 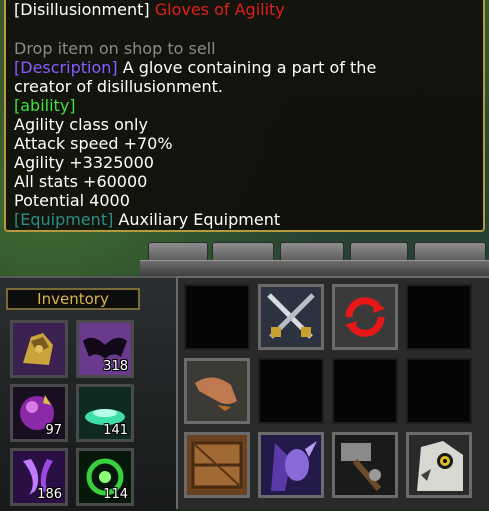 I want to click on hammer-icon, so click(x=365, y=465).